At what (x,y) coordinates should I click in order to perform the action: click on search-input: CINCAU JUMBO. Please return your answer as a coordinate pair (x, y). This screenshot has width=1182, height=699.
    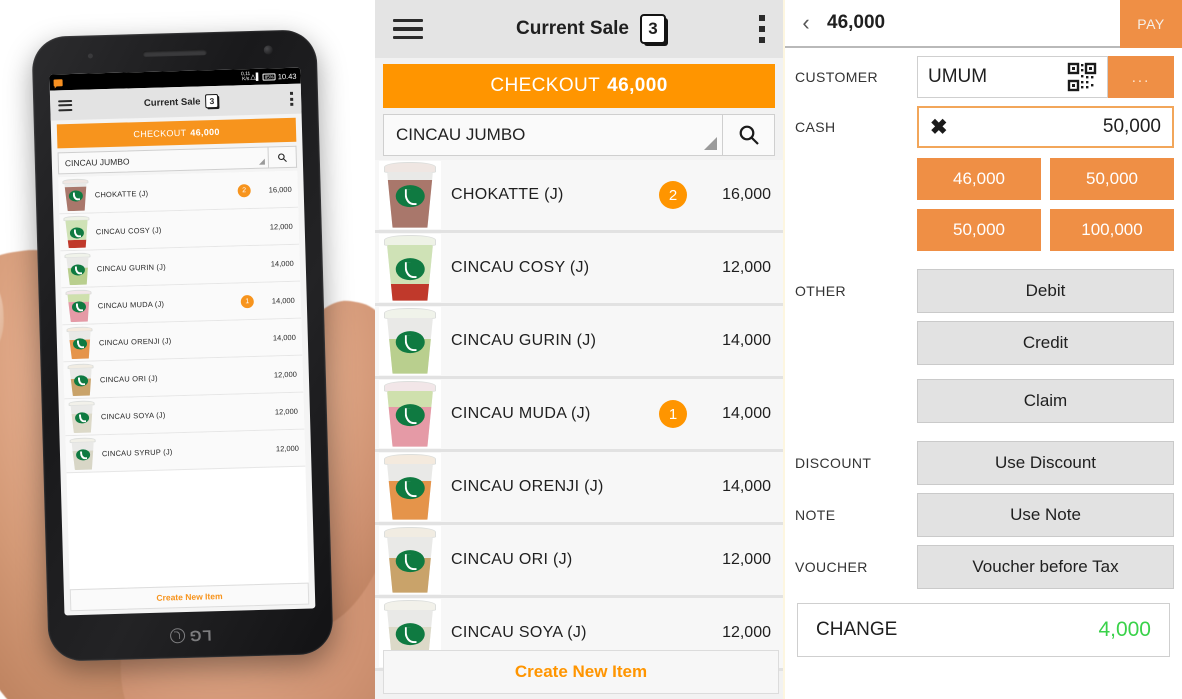
    Looking at the image, I should click on (553, 135).